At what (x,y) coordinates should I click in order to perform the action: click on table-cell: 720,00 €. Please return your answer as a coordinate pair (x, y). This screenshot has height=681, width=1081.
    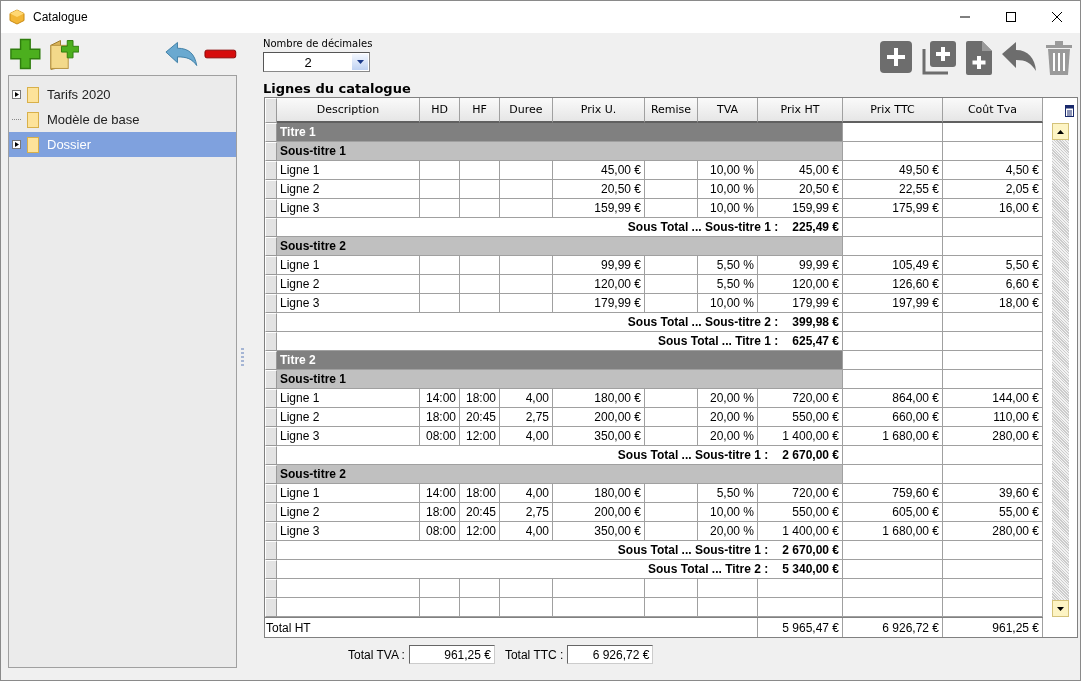
    Looking at the image, I should click on (800, 398).